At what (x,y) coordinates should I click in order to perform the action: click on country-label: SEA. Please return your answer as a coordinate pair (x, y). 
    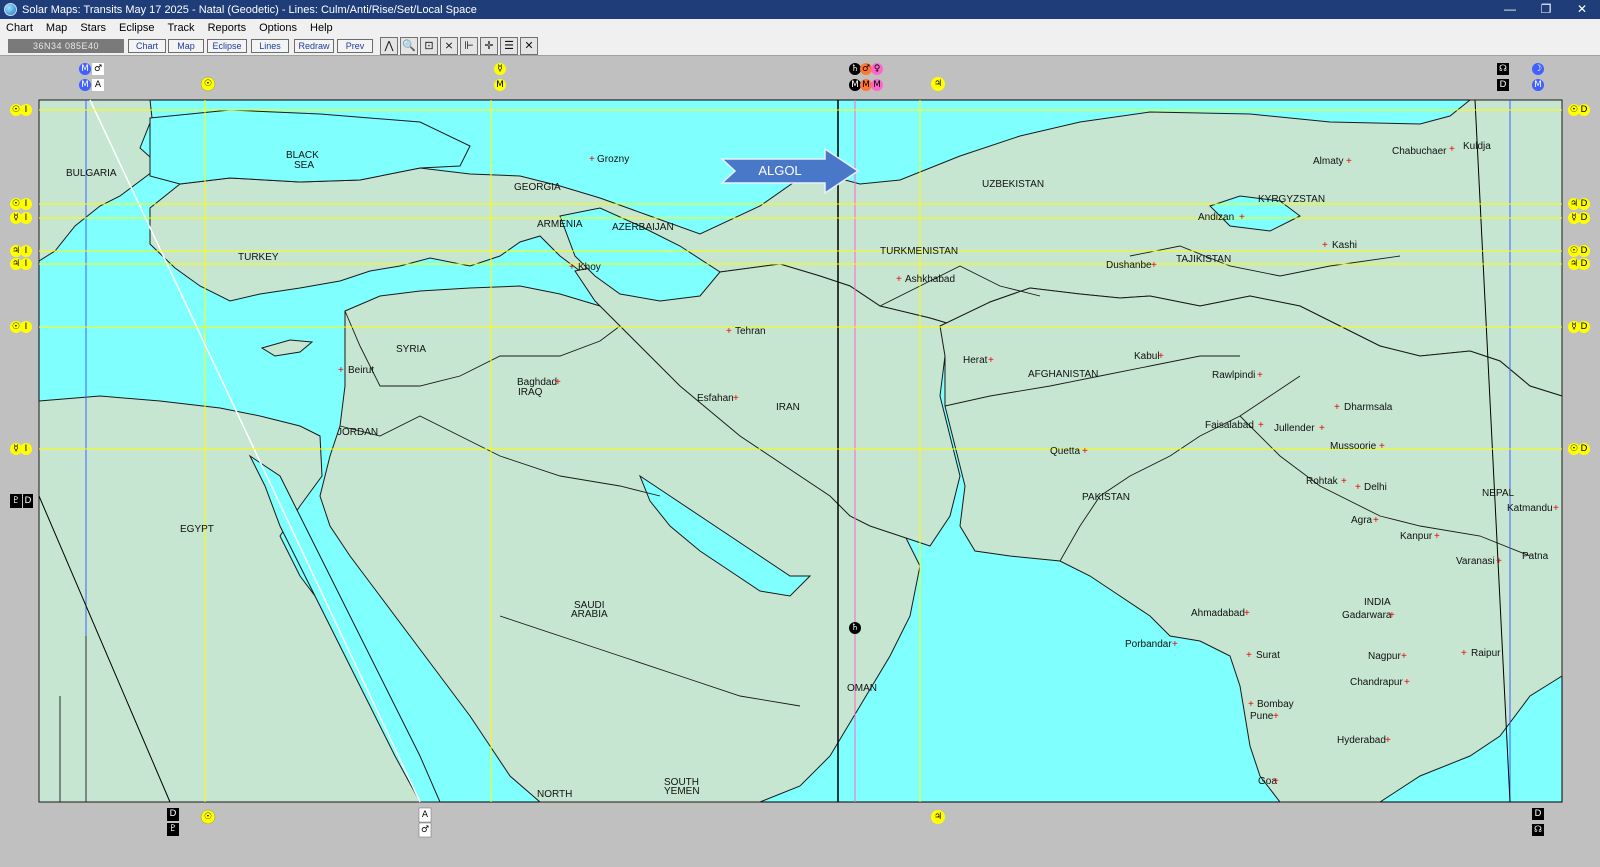
    Looking at the image, I should click on (304, 165).